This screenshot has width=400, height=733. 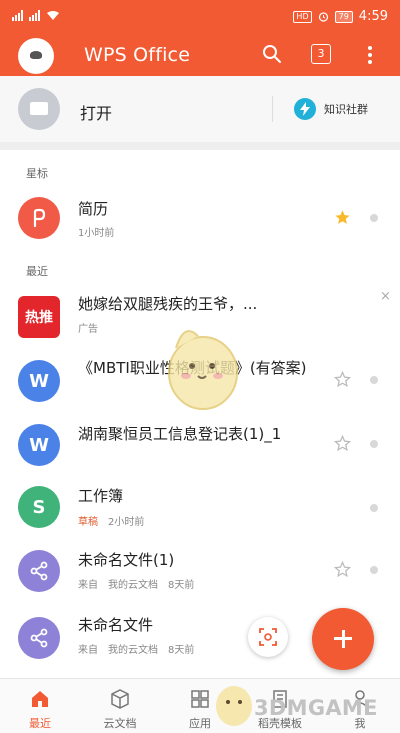 I want to click on recent-file-row: 未命名文件(1) 来自 我的云文档 8天前, so click(x=200, y=577).